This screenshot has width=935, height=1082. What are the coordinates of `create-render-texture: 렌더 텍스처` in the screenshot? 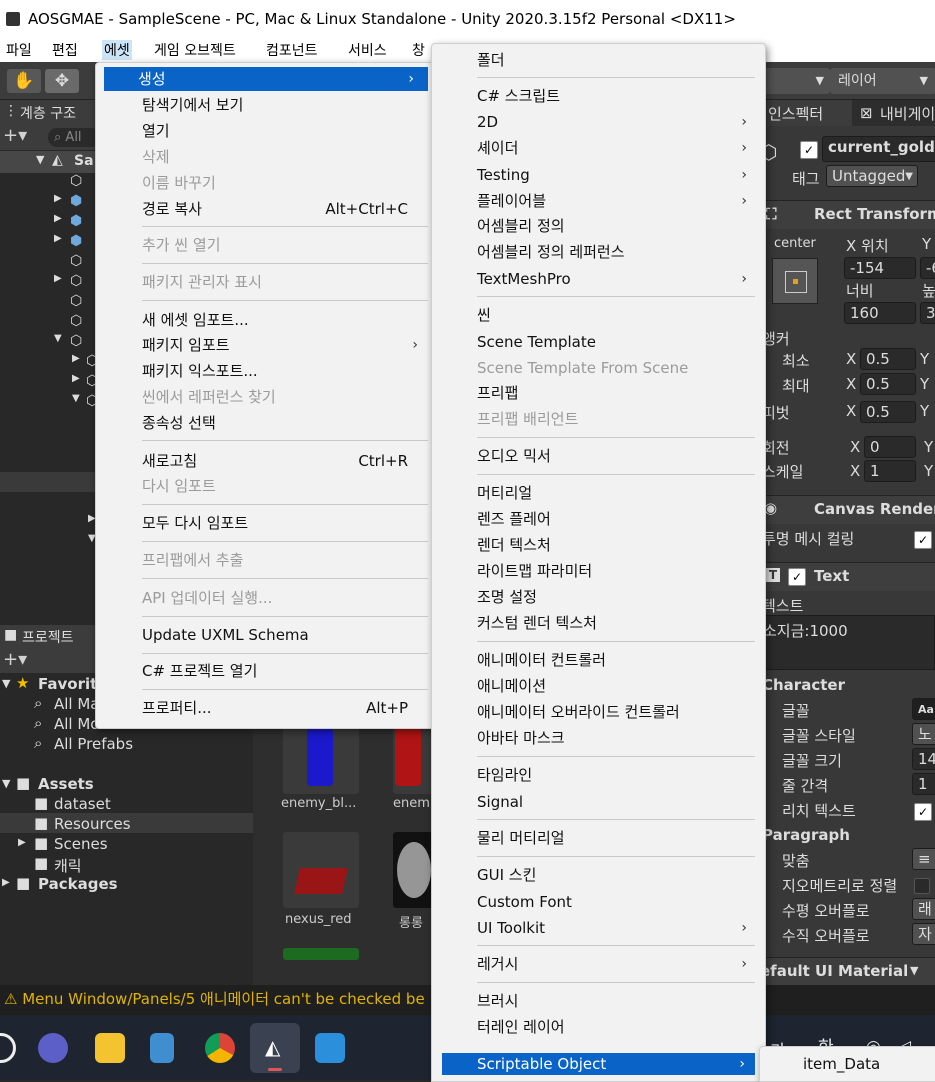 It's located at (598, 545).